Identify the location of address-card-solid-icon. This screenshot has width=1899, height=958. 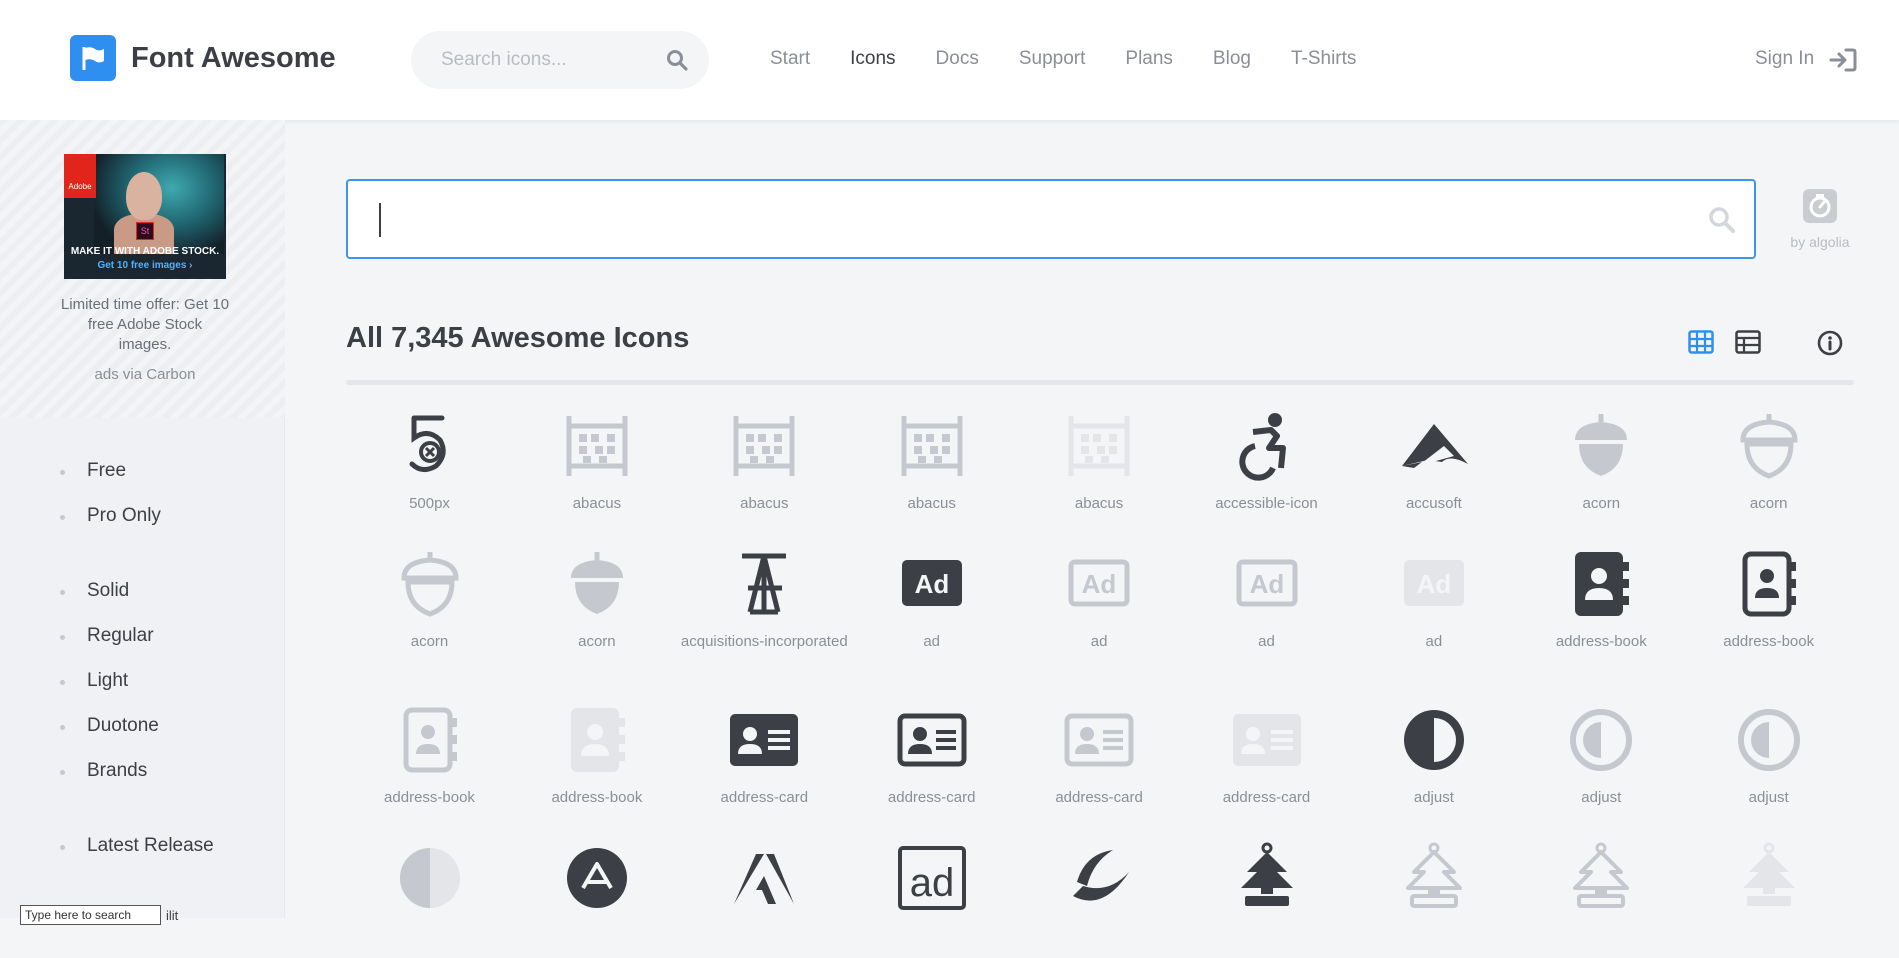
(1267, 740).